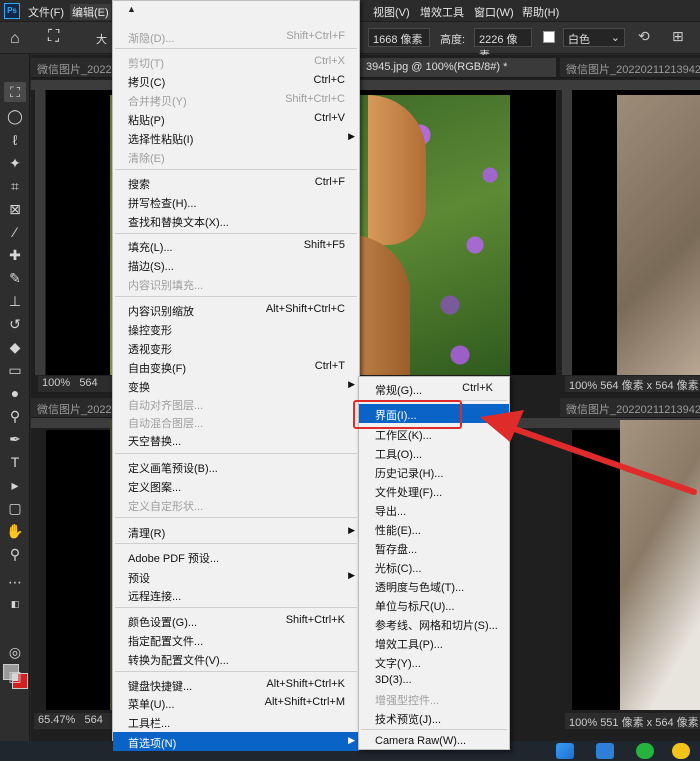 Image resolution: width=700 pixels, height=761 pixels. I want to click on more-tools-icon: ⋯, so click(15, 582).